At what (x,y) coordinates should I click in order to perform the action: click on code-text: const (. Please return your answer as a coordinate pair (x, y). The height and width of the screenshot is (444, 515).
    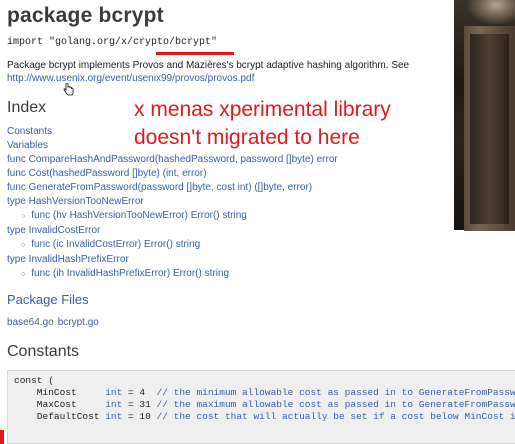
    Looking at the image, I should click on (34, 380).